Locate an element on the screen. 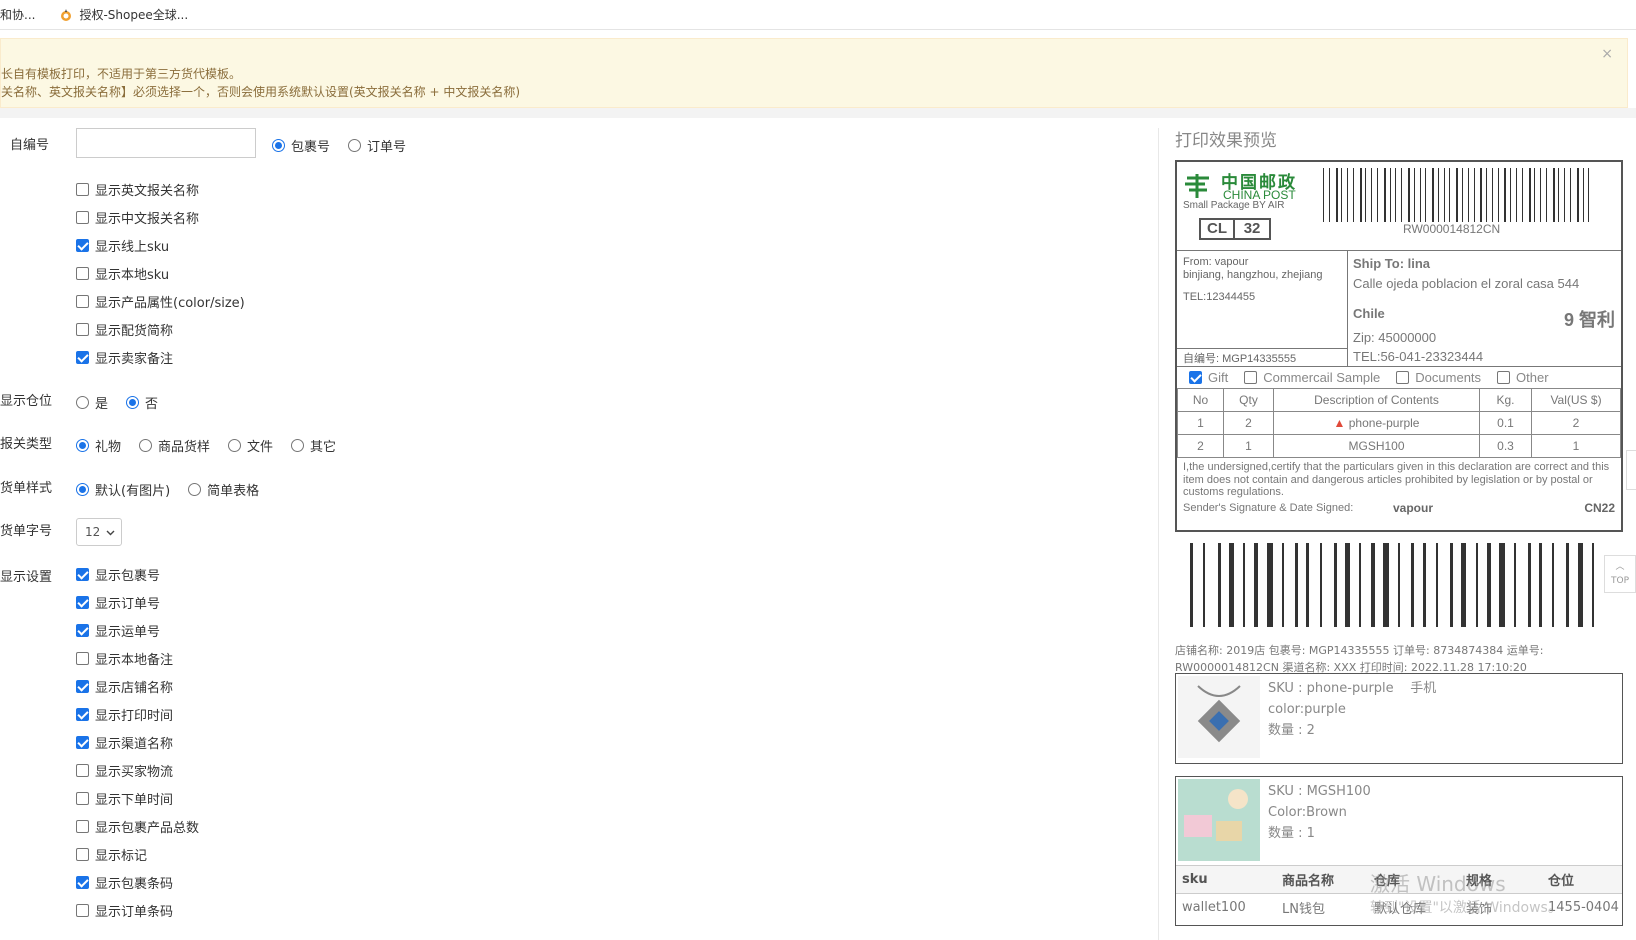 The height and width of the screenshot is (940, 1636). cl-num: 32 is located at coordinates (1252, 228).